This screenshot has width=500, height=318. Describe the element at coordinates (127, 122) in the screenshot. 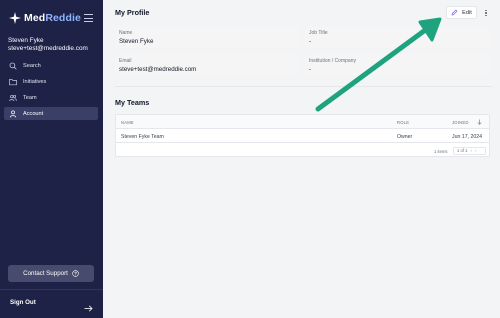

I see `column-header-name: NAME` at that location.